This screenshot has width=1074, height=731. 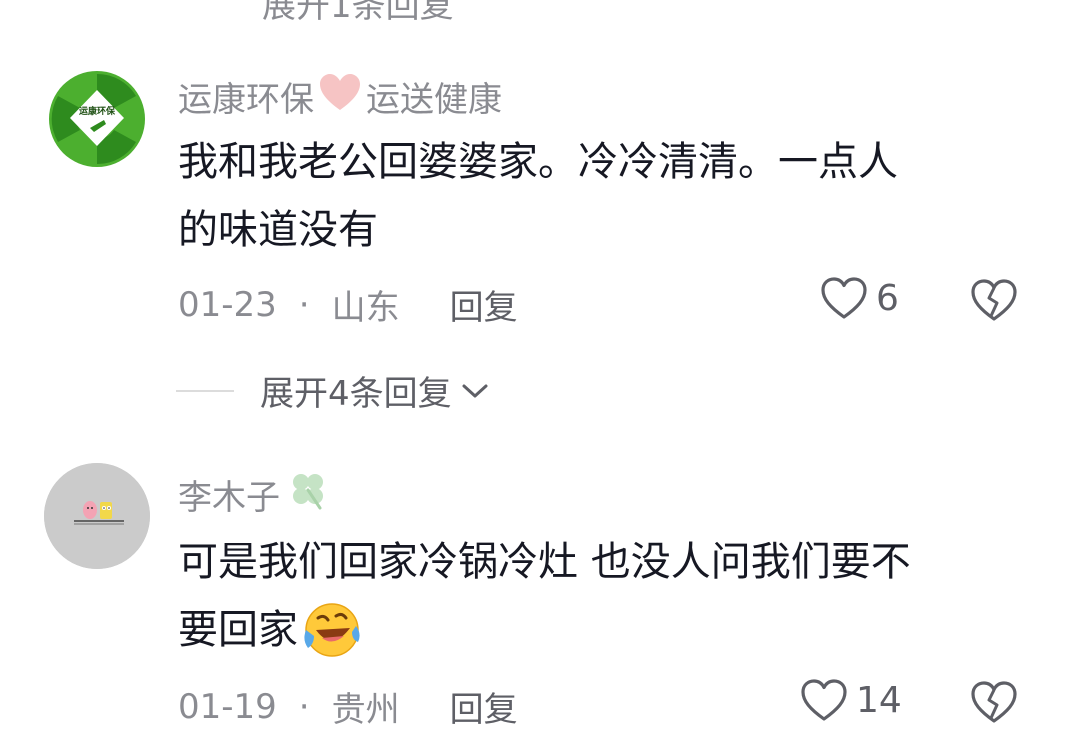 I want to click on comment-date: 01-23, so click(x=227, y=304).